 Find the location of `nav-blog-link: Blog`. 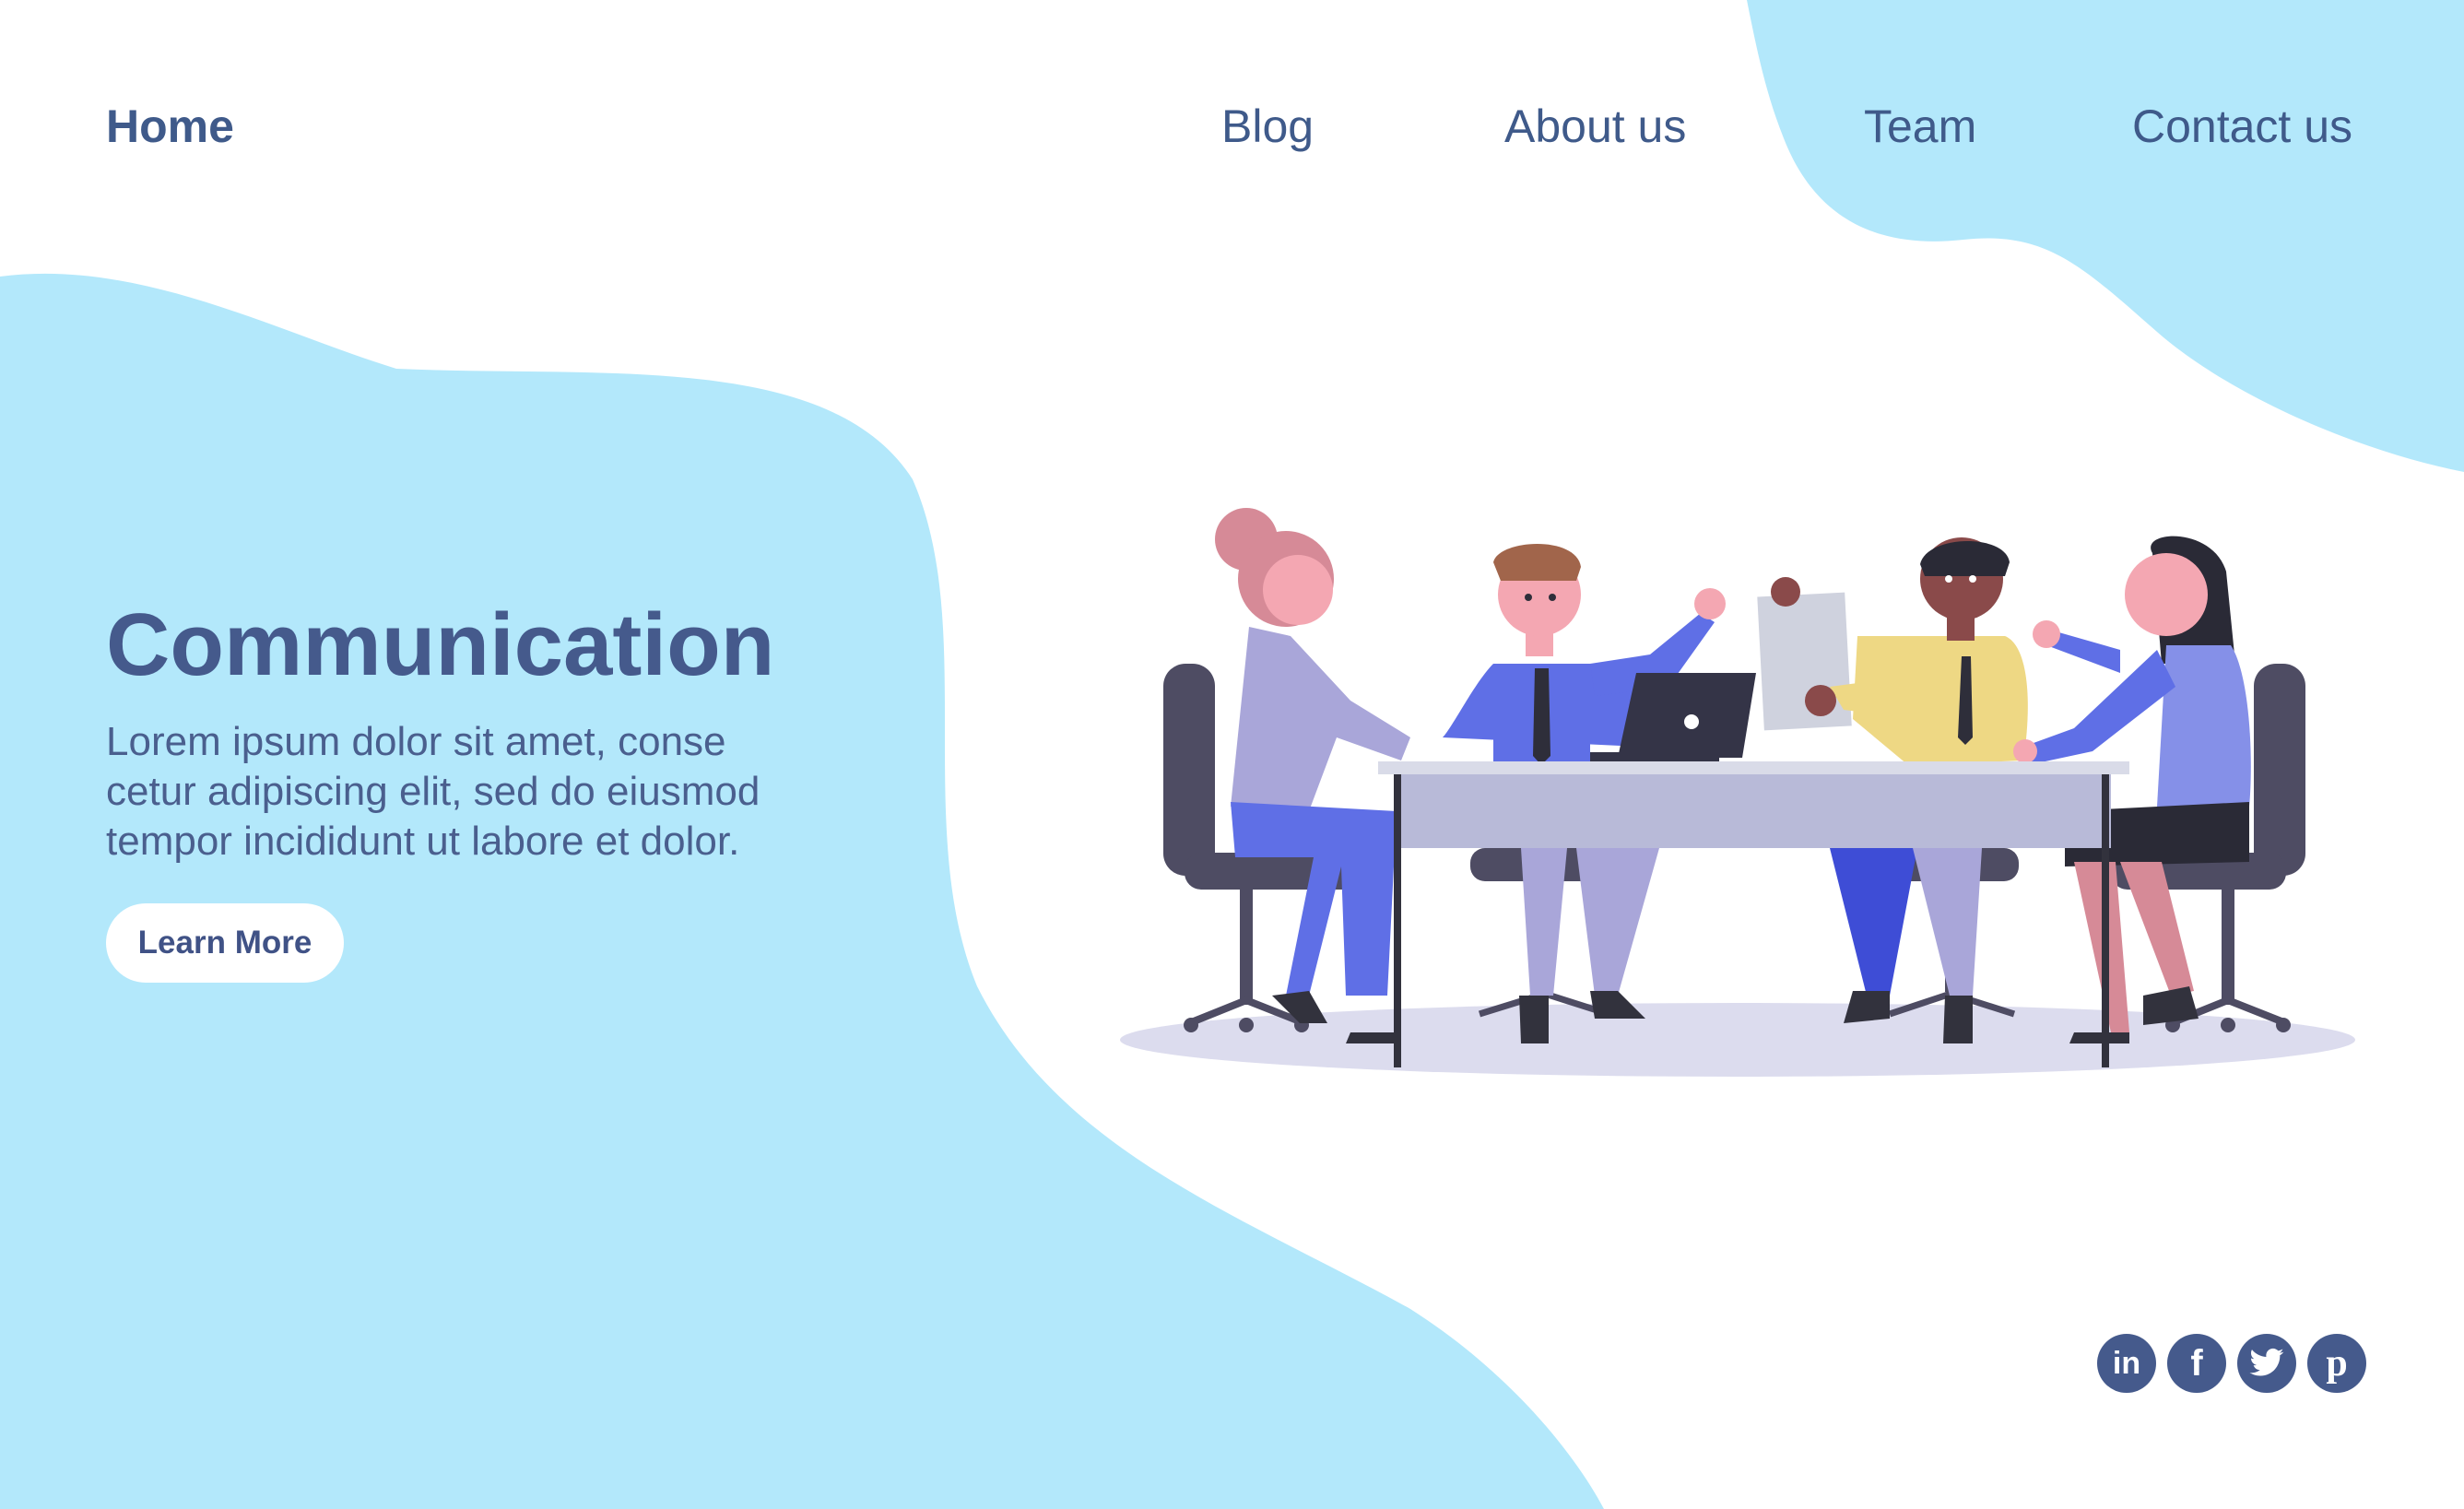

nav-blog-link: Blog is located at coordinates (1267, 127).